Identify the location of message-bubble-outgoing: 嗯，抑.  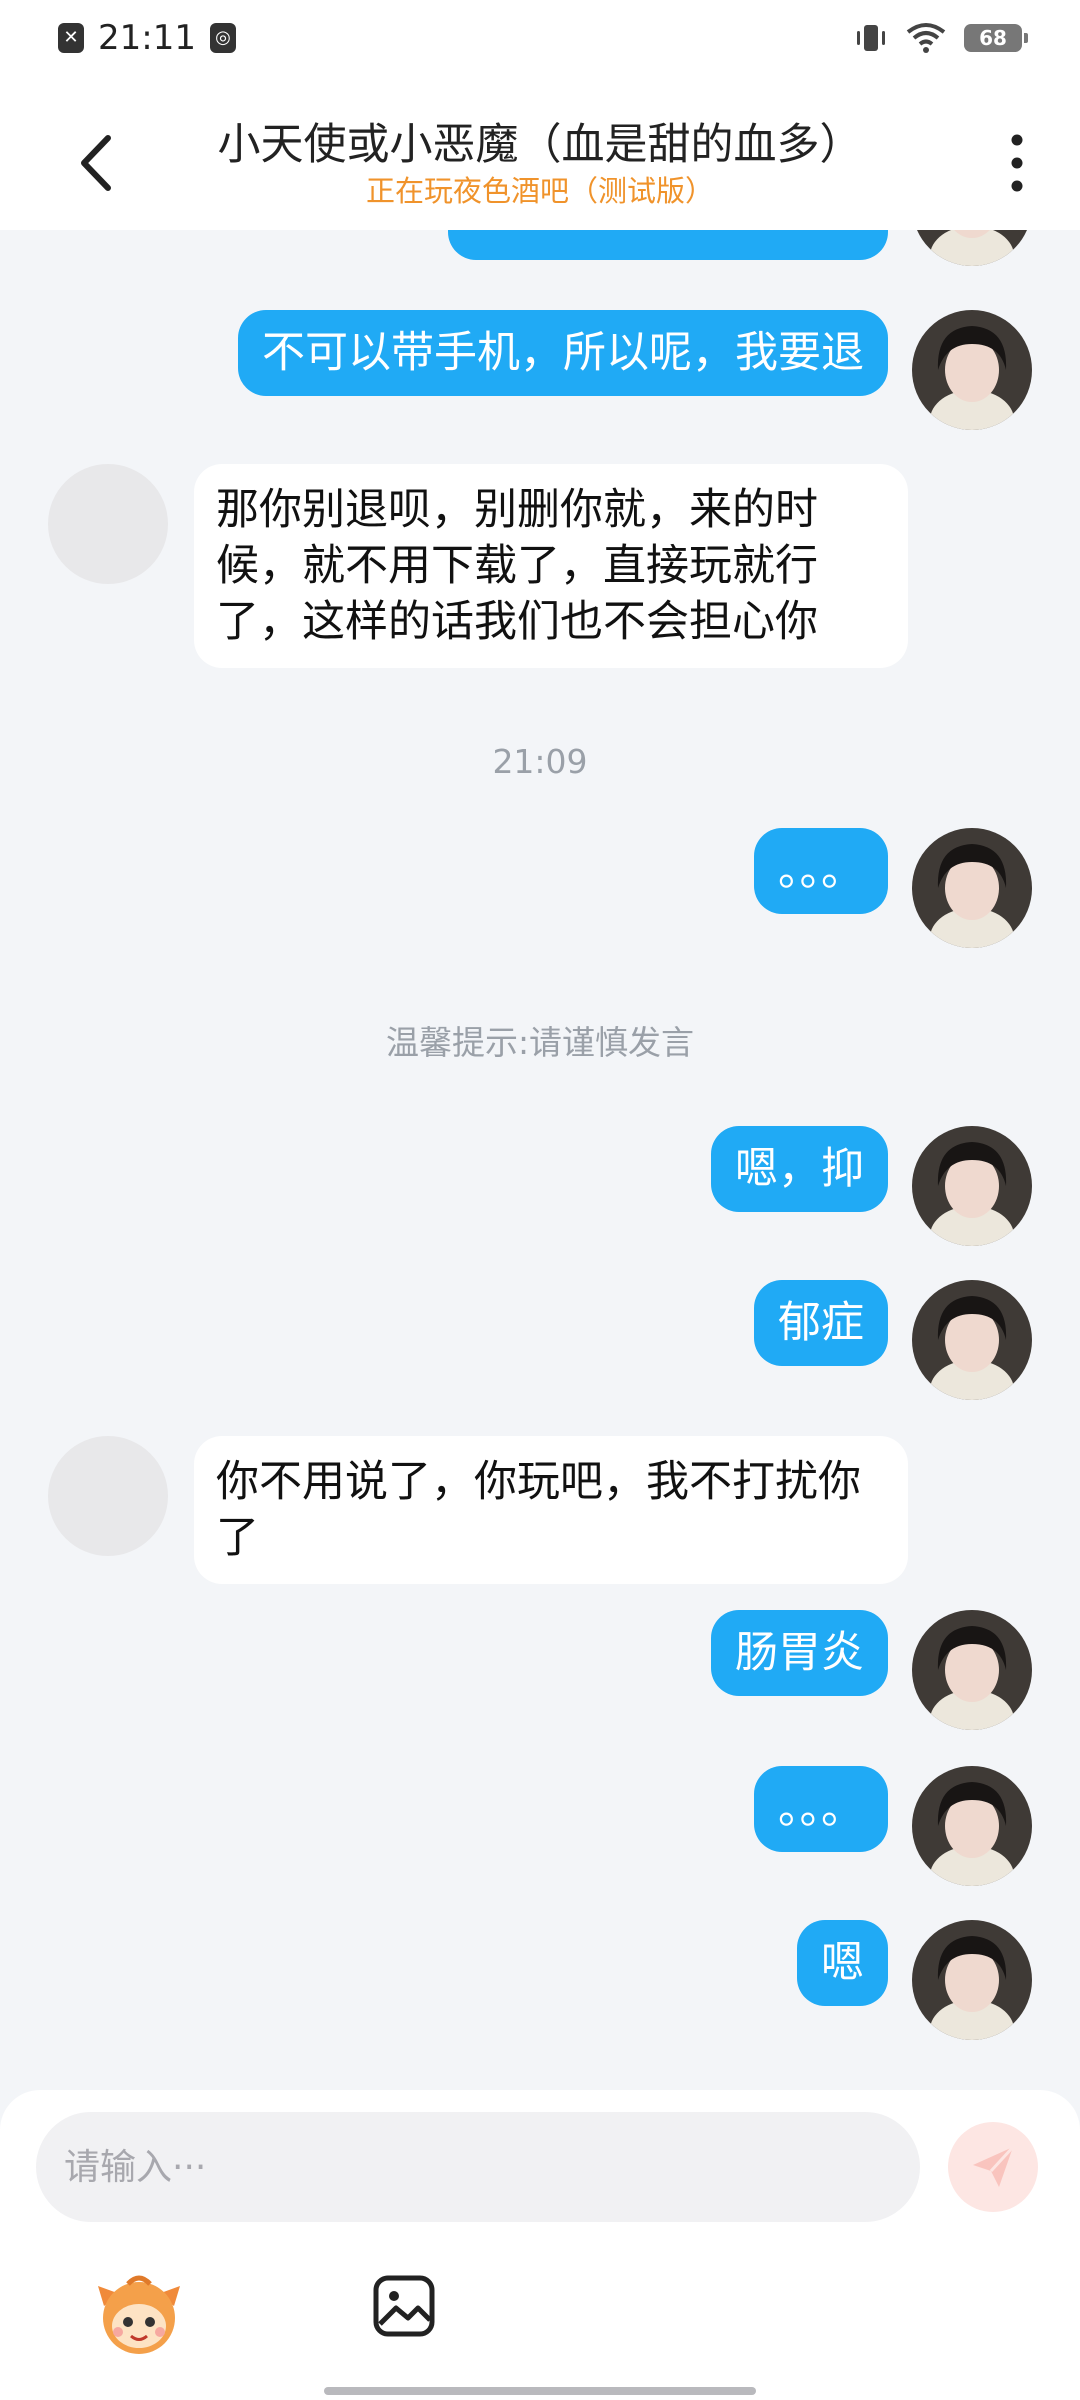
(799, 1169).